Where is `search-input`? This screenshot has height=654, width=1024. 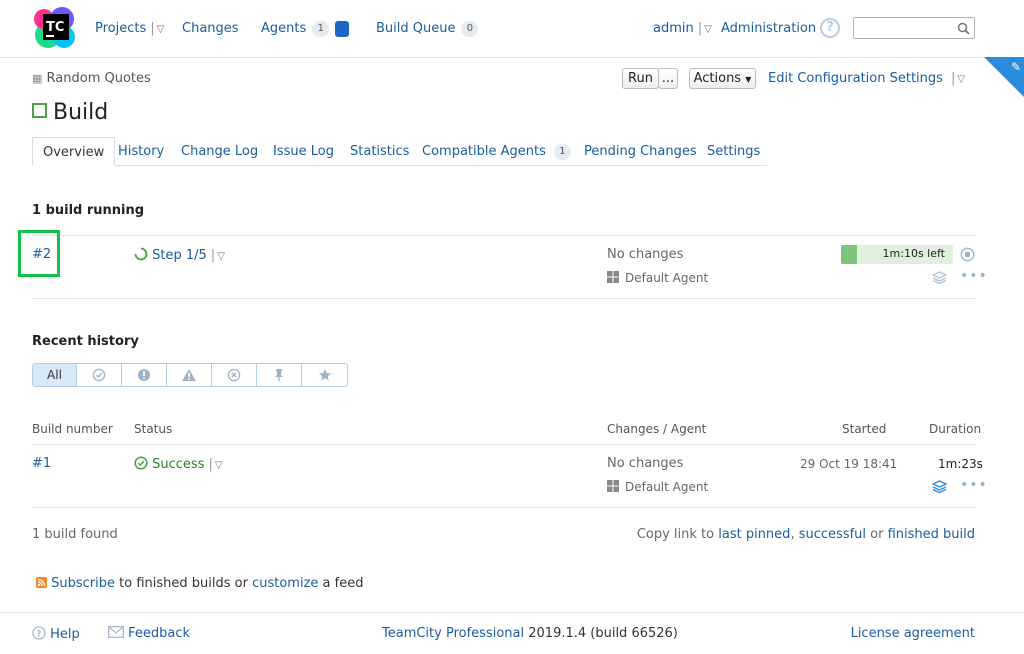 search-input is located at coordinates (914, 28).